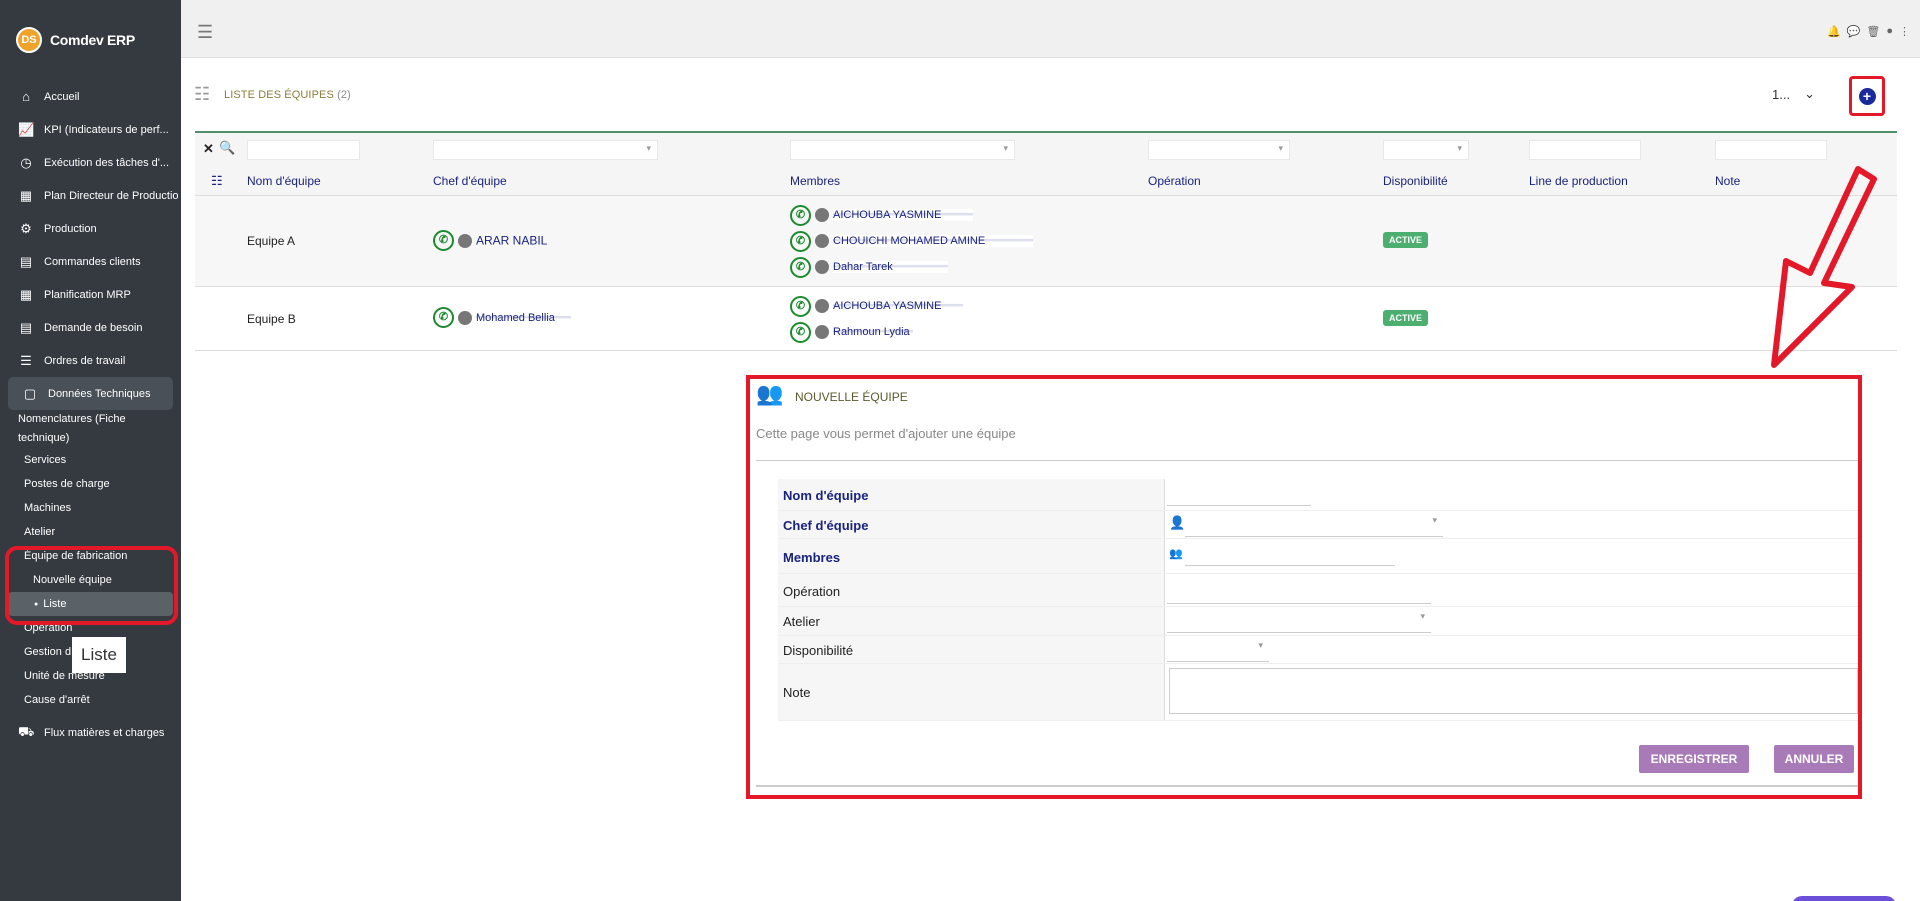  Describe the element at coordinates (99, 393) in the screenshot. I see `sidebar-item-label: Données Techniques` at that location.